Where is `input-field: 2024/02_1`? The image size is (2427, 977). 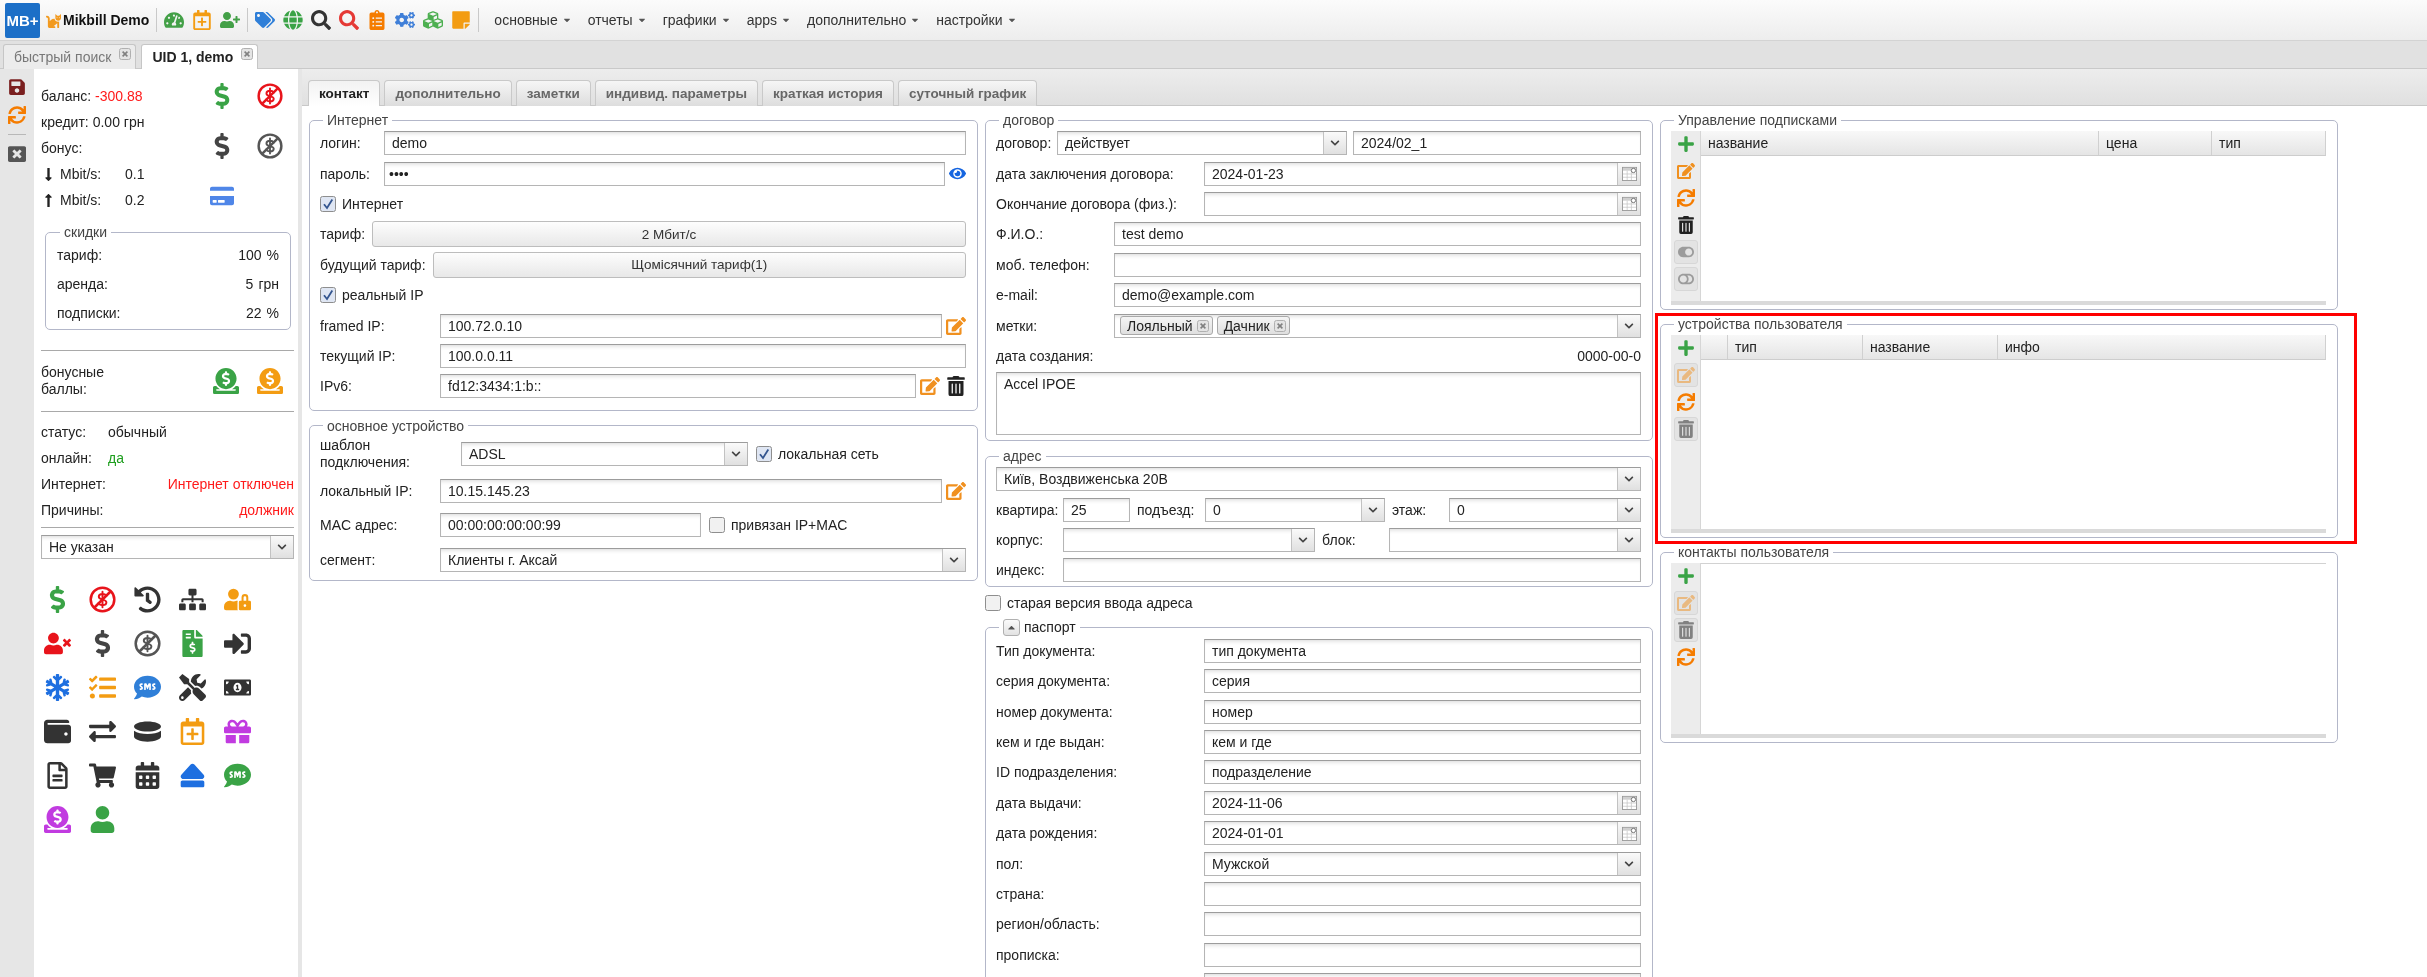 input-field: 2024/02_1 is located at coordinates (1497, 143).